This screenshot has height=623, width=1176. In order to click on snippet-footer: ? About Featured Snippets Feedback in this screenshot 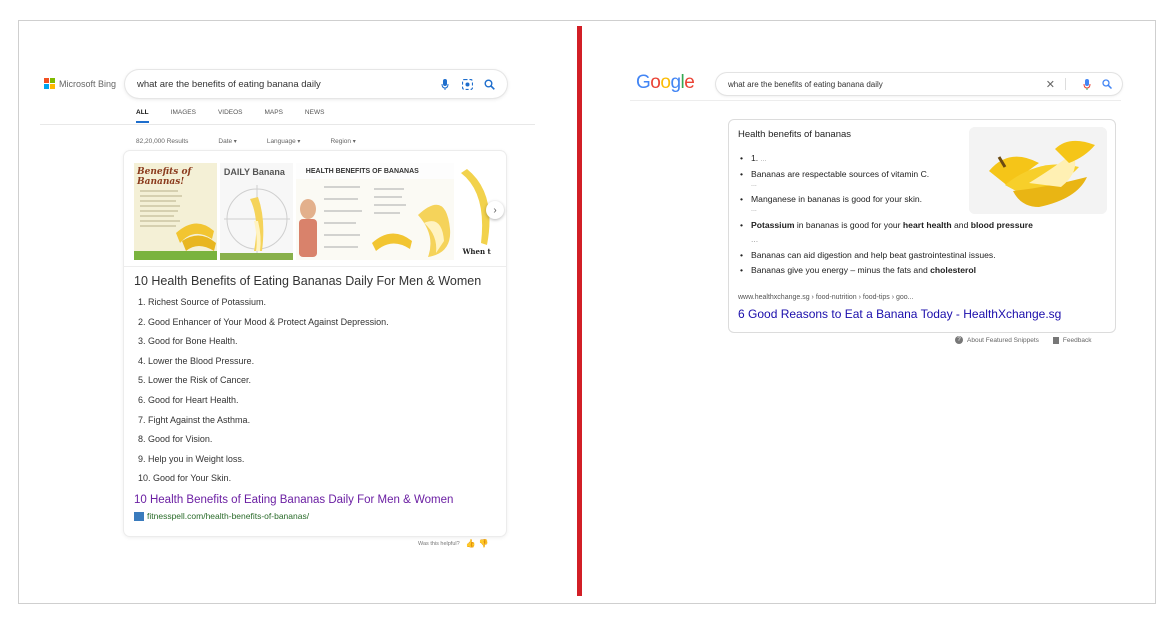, I will do `click(1023, 340)`.